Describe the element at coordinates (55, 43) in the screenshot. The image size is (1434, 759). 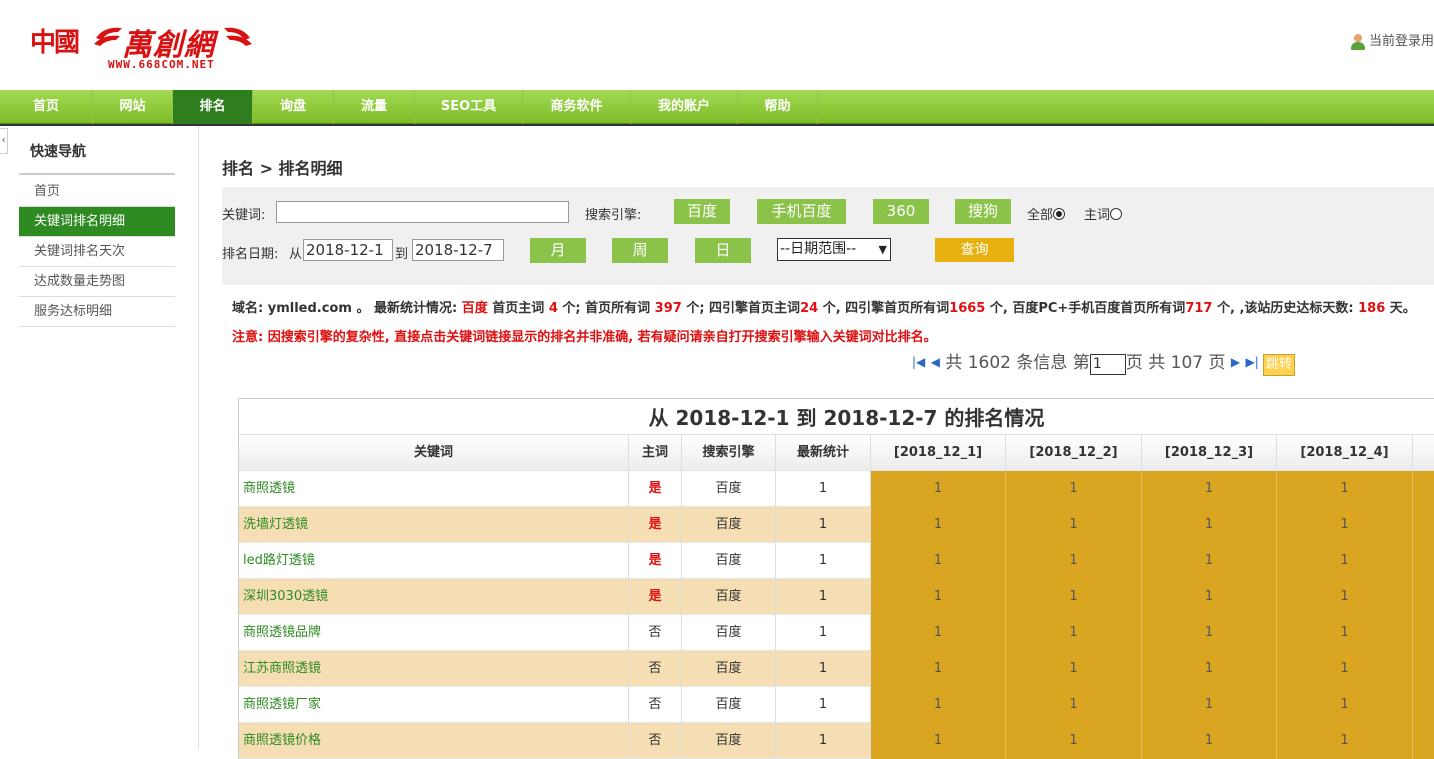
I see `logo-mark: 中國` at that location.